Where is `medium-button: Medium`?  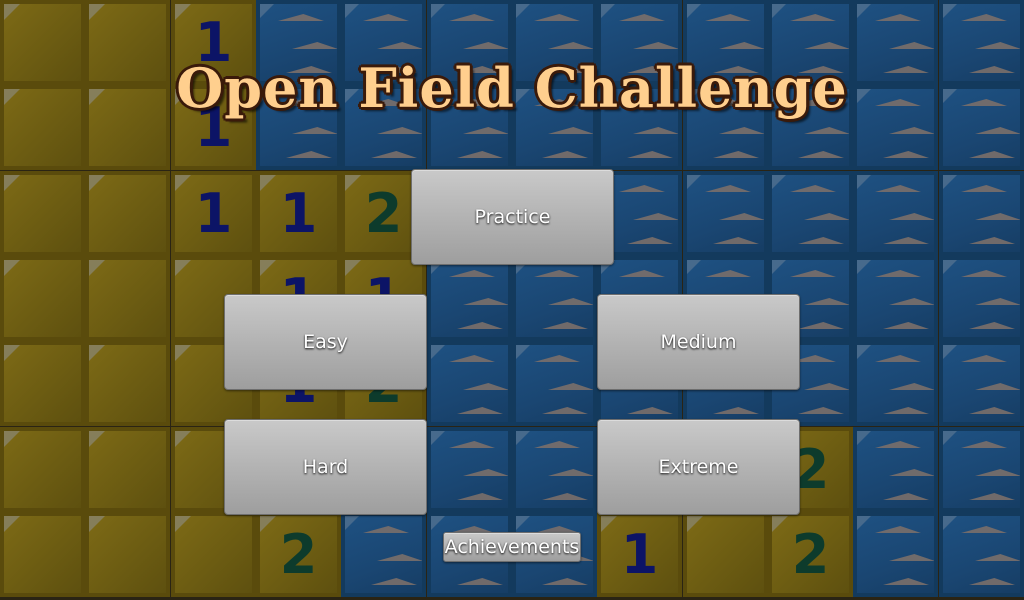 medium-button: Medium is located at coordinates (698, 342).